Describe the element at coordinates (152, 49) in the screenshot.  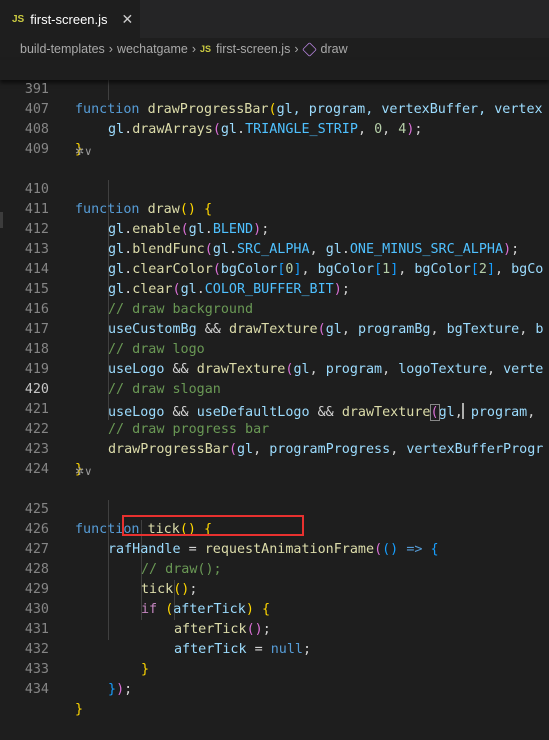
I see `breadcrumb-folder-wechatgame: wechatgame` at that location.